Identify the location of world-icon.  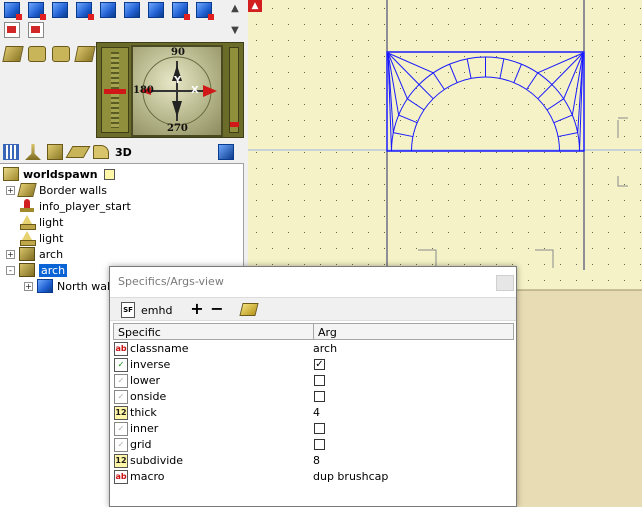
(11, 174).